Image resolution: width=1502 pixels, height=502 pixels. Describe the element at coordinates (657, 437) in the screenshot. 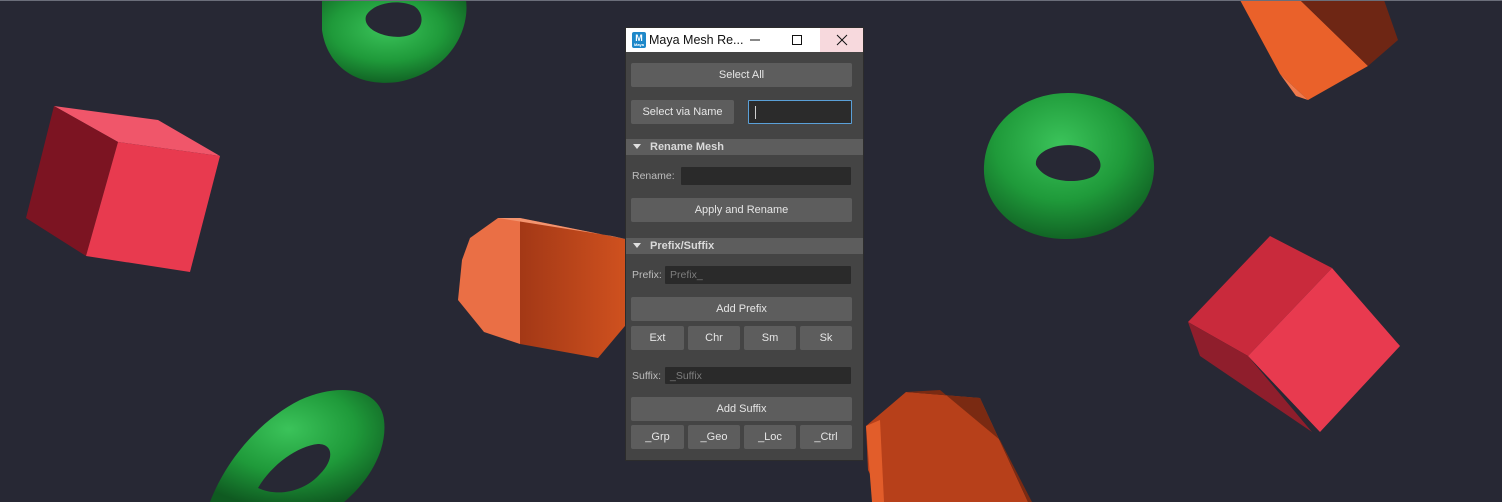

I see `suffix-preset-button: _Grp` at that location.